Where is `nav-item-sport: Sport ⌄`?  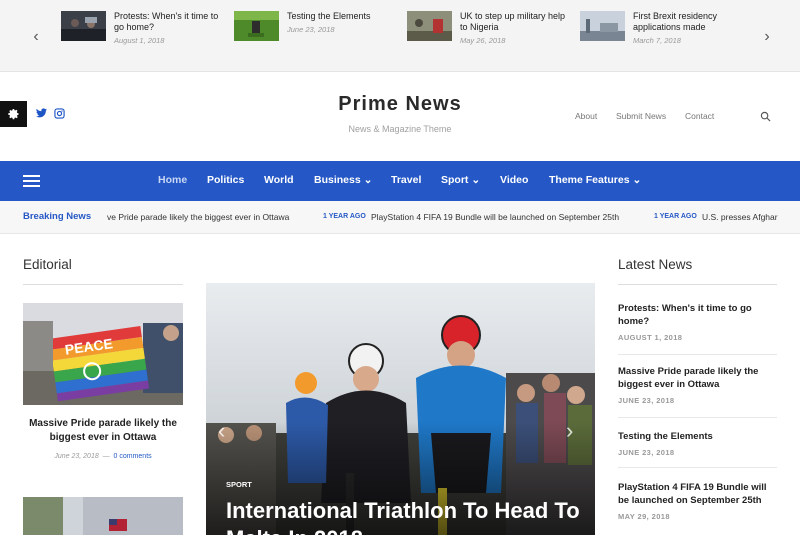
nav-item-sport: Sport ⌄ is located at coordinates (460, 180).